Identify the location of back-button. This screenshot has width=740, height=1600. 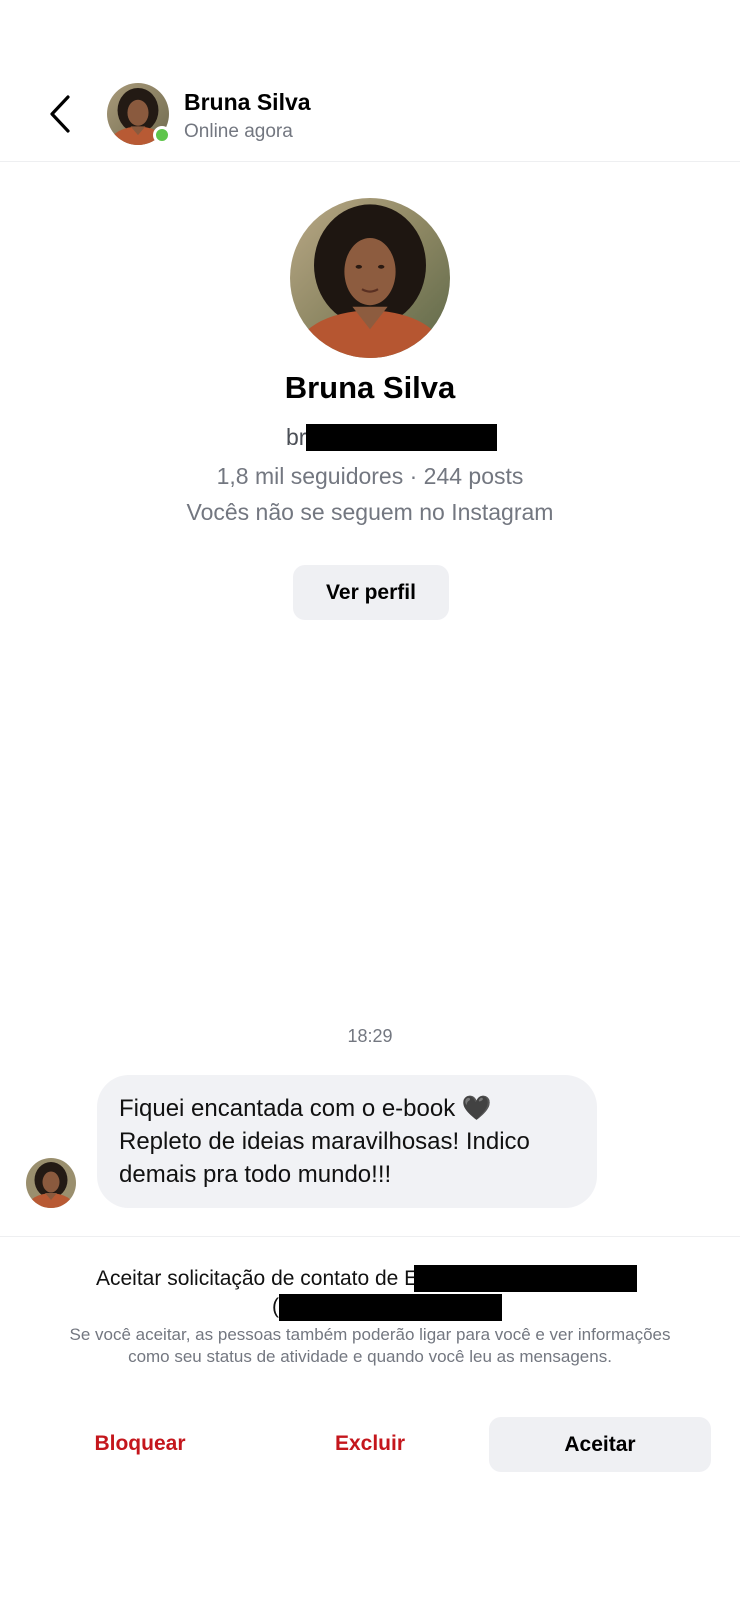
(60, 114).